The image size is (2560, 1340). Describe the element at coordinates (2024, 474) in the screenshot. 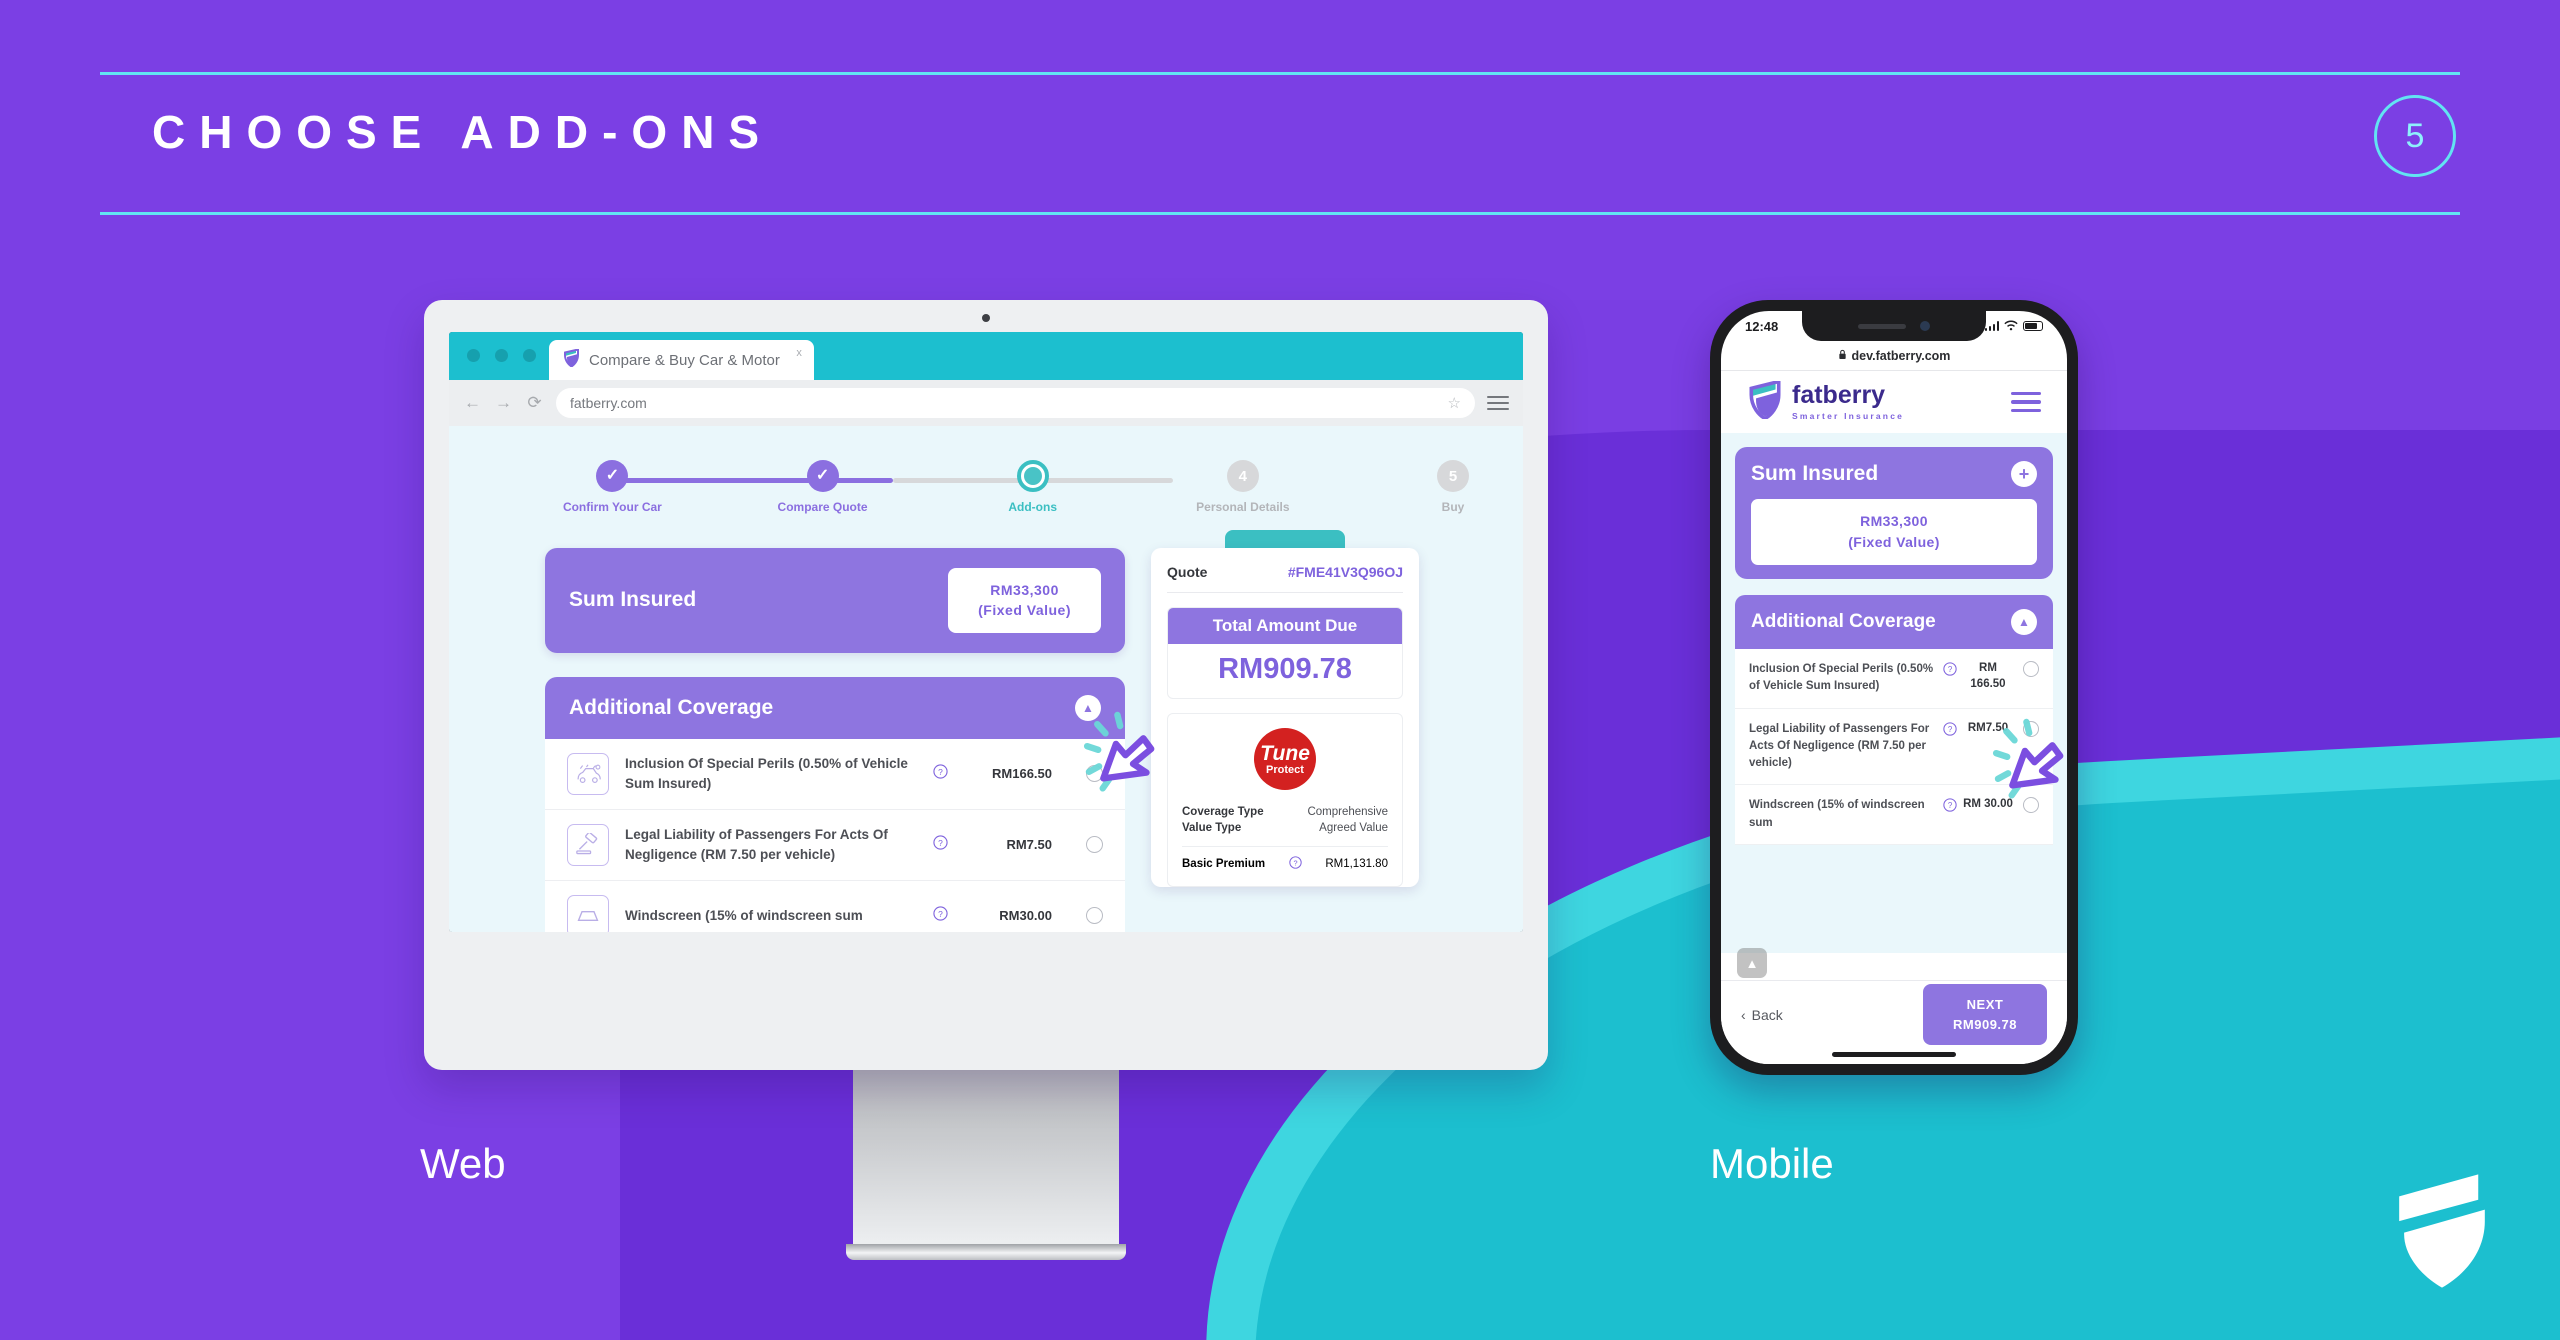

I see `plus-icon: +` at that location.